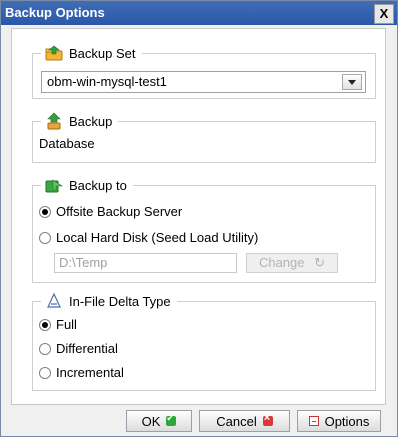 The height and width of the screenshot is (437, 398). I want to click on backup-set-icon, so click(54, 53).